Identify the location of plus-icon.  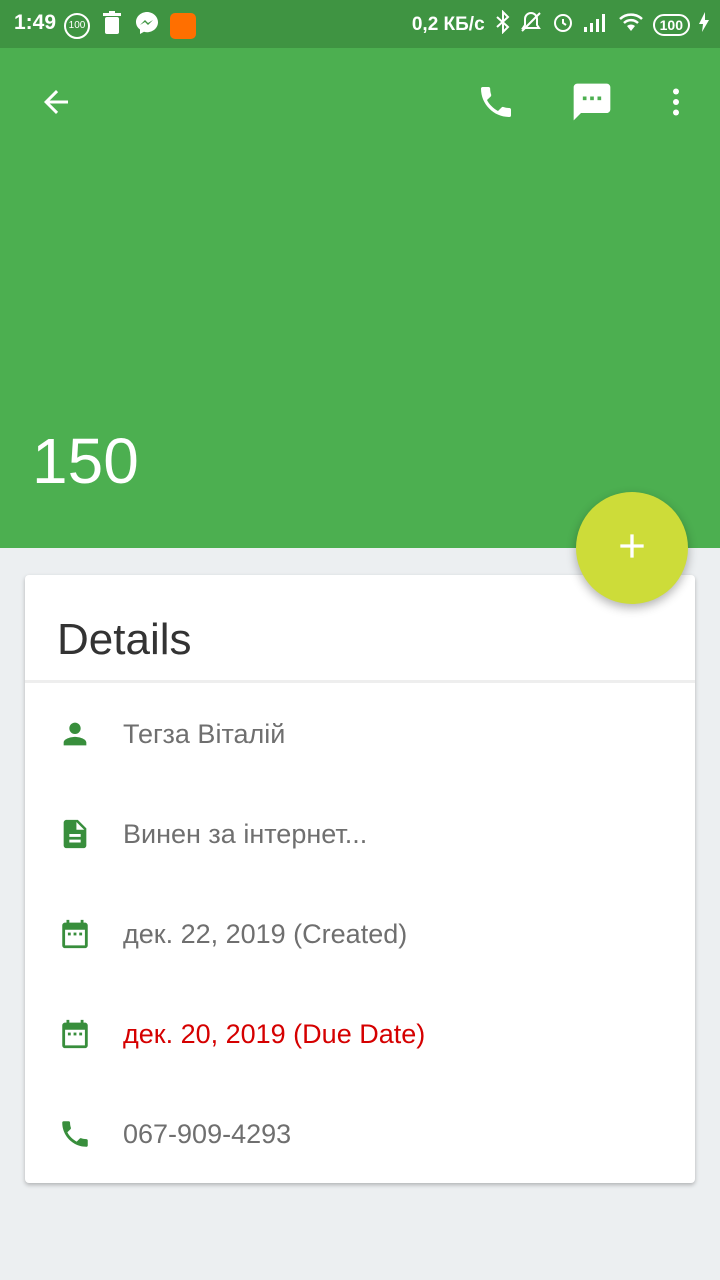
(632, 548).